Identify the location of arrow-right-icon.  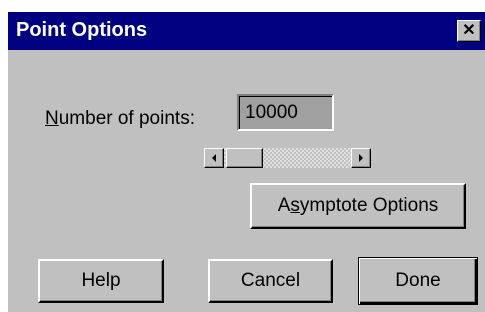
(361, 158).